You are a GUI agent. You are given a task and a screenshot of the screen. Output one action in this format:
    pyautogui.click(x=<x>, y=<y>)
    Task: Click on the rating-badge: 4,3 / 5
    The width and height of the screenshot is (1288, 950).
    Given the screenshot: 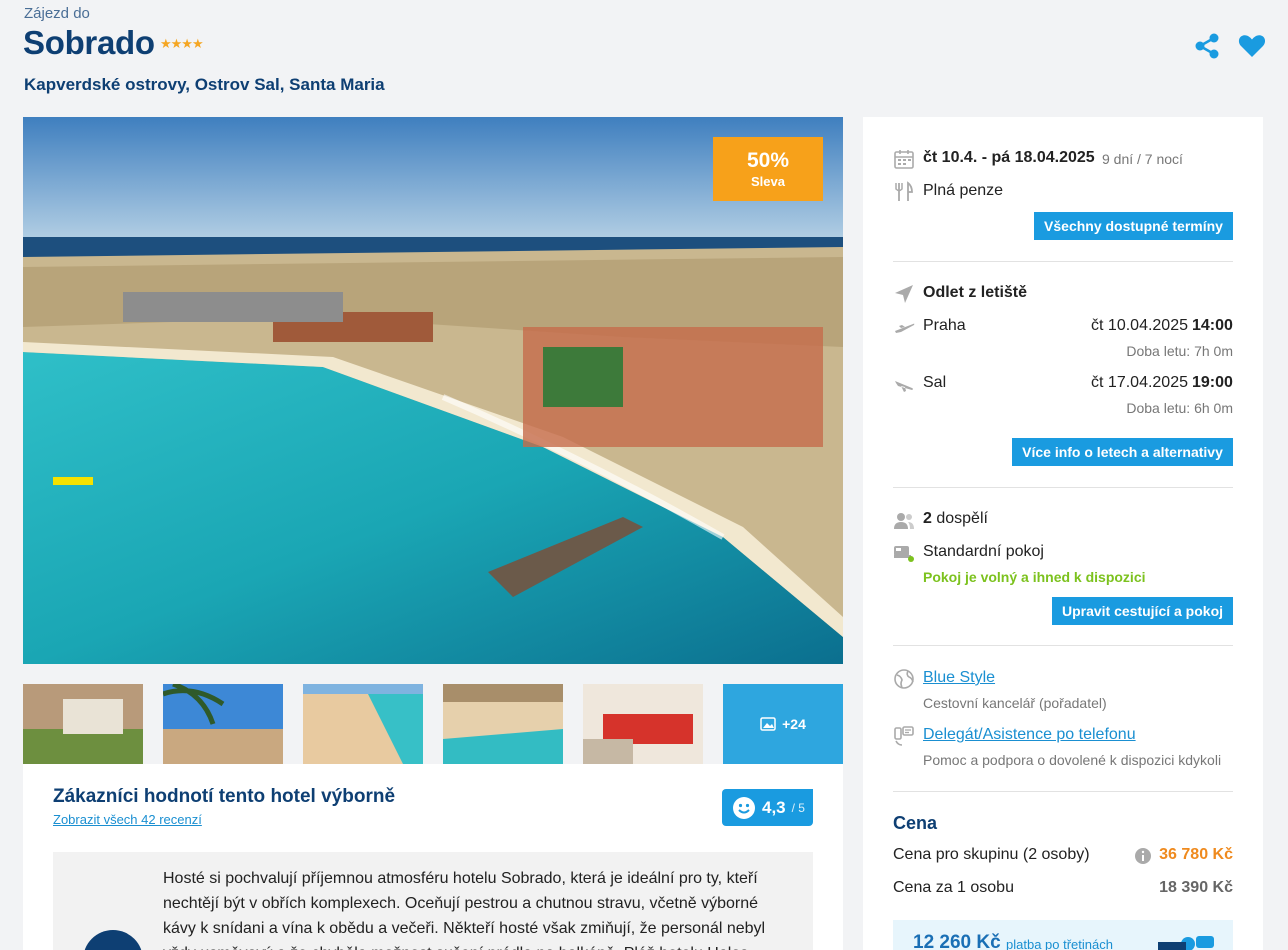 What is the action you would take?
    pyautogui.click(x=767, y=807)
    